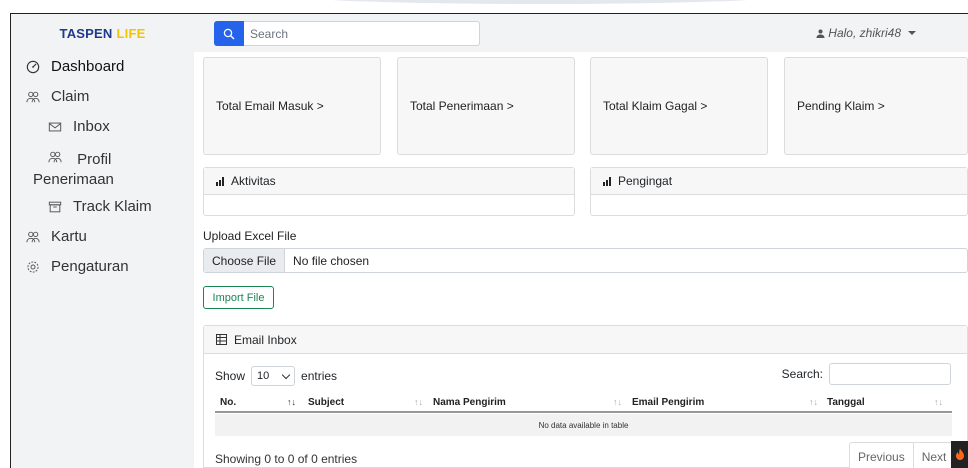 The image size is (968, 468). I want to click on sidebar-item-inbox: Inbox, so click(75, 127).